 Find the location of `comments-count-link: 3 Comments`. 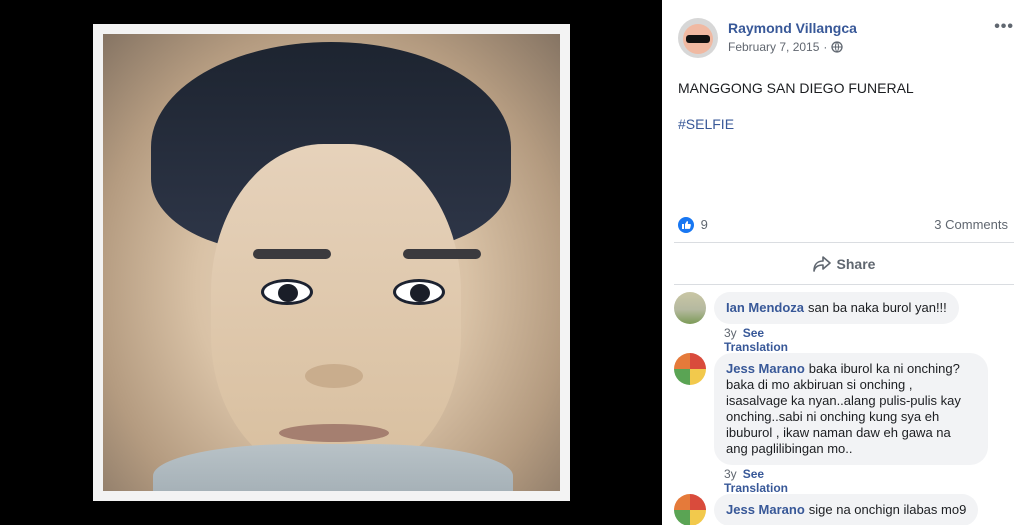

comments-count-link: 3 Comments is located at coordinates (971, 224).